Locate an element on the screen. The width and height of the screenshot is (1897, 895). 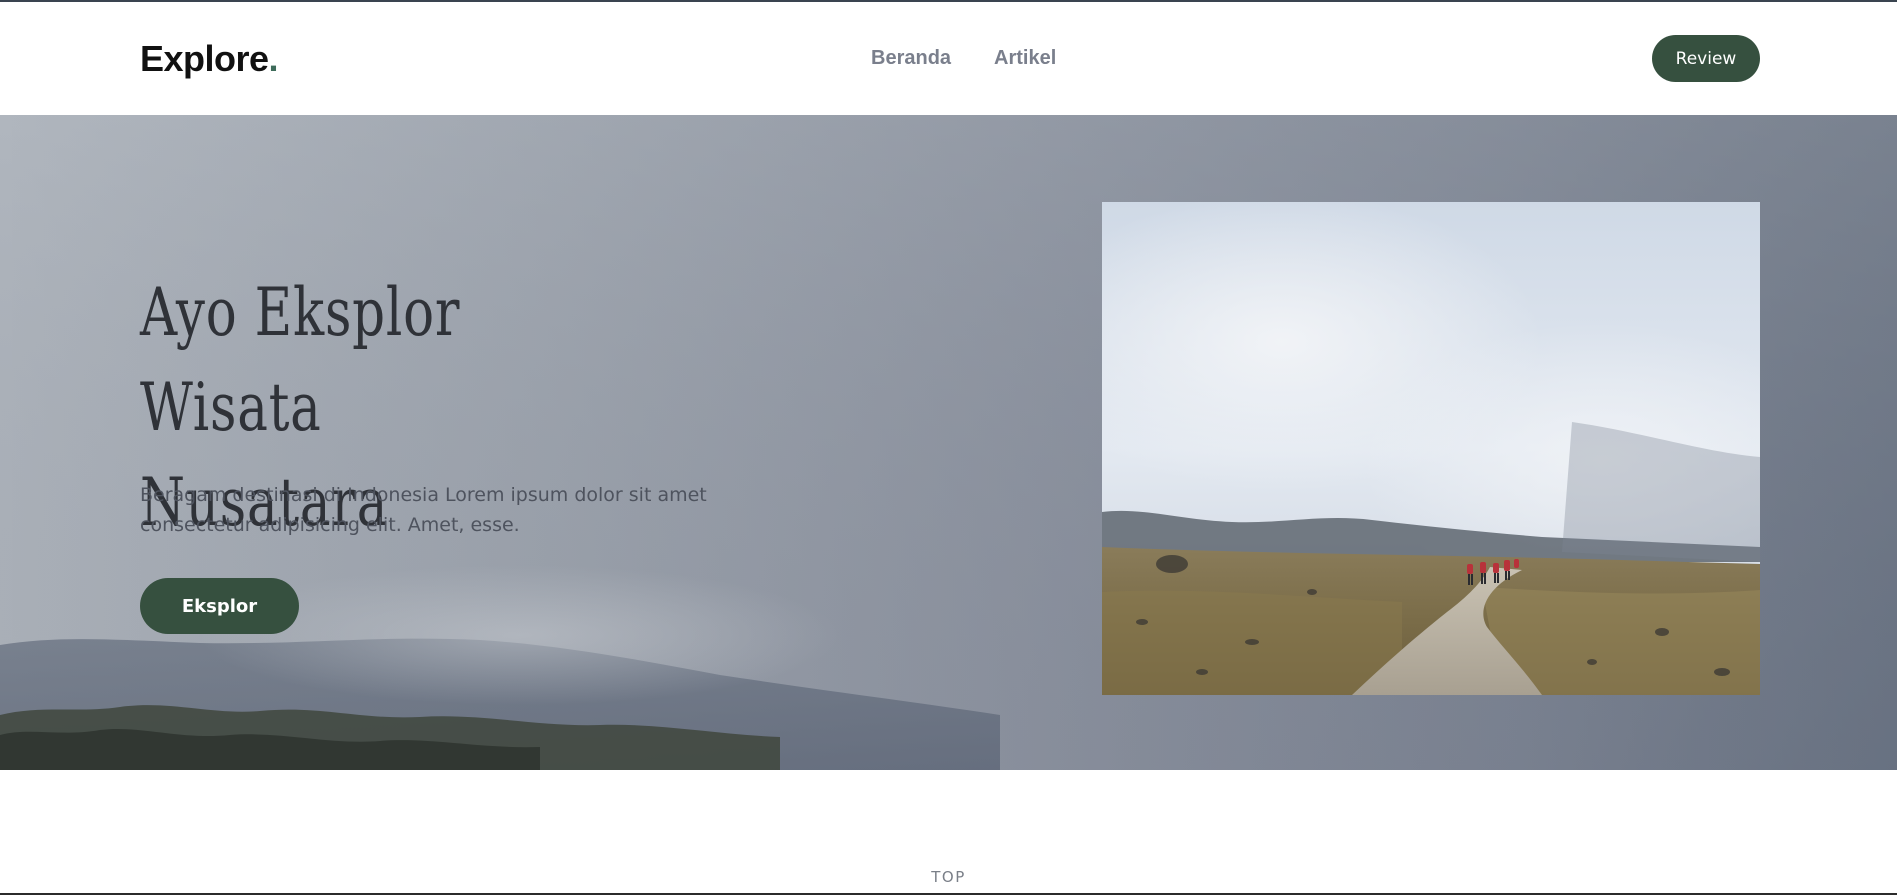
navbar: Explore. Beranda Artikel Review is located at coordinates (948, 58).